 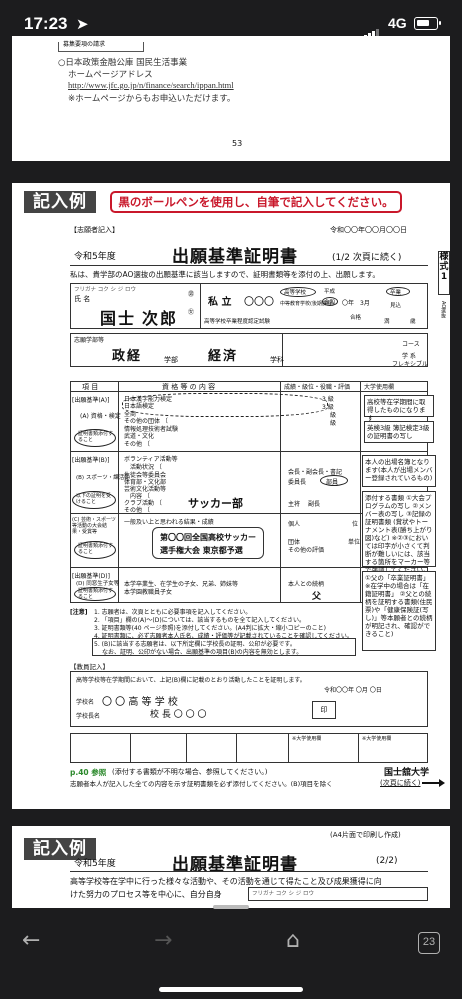 I want to click on line-1: ○日本政策金融公庫 国民生活事業, so click(x=123, y=63).